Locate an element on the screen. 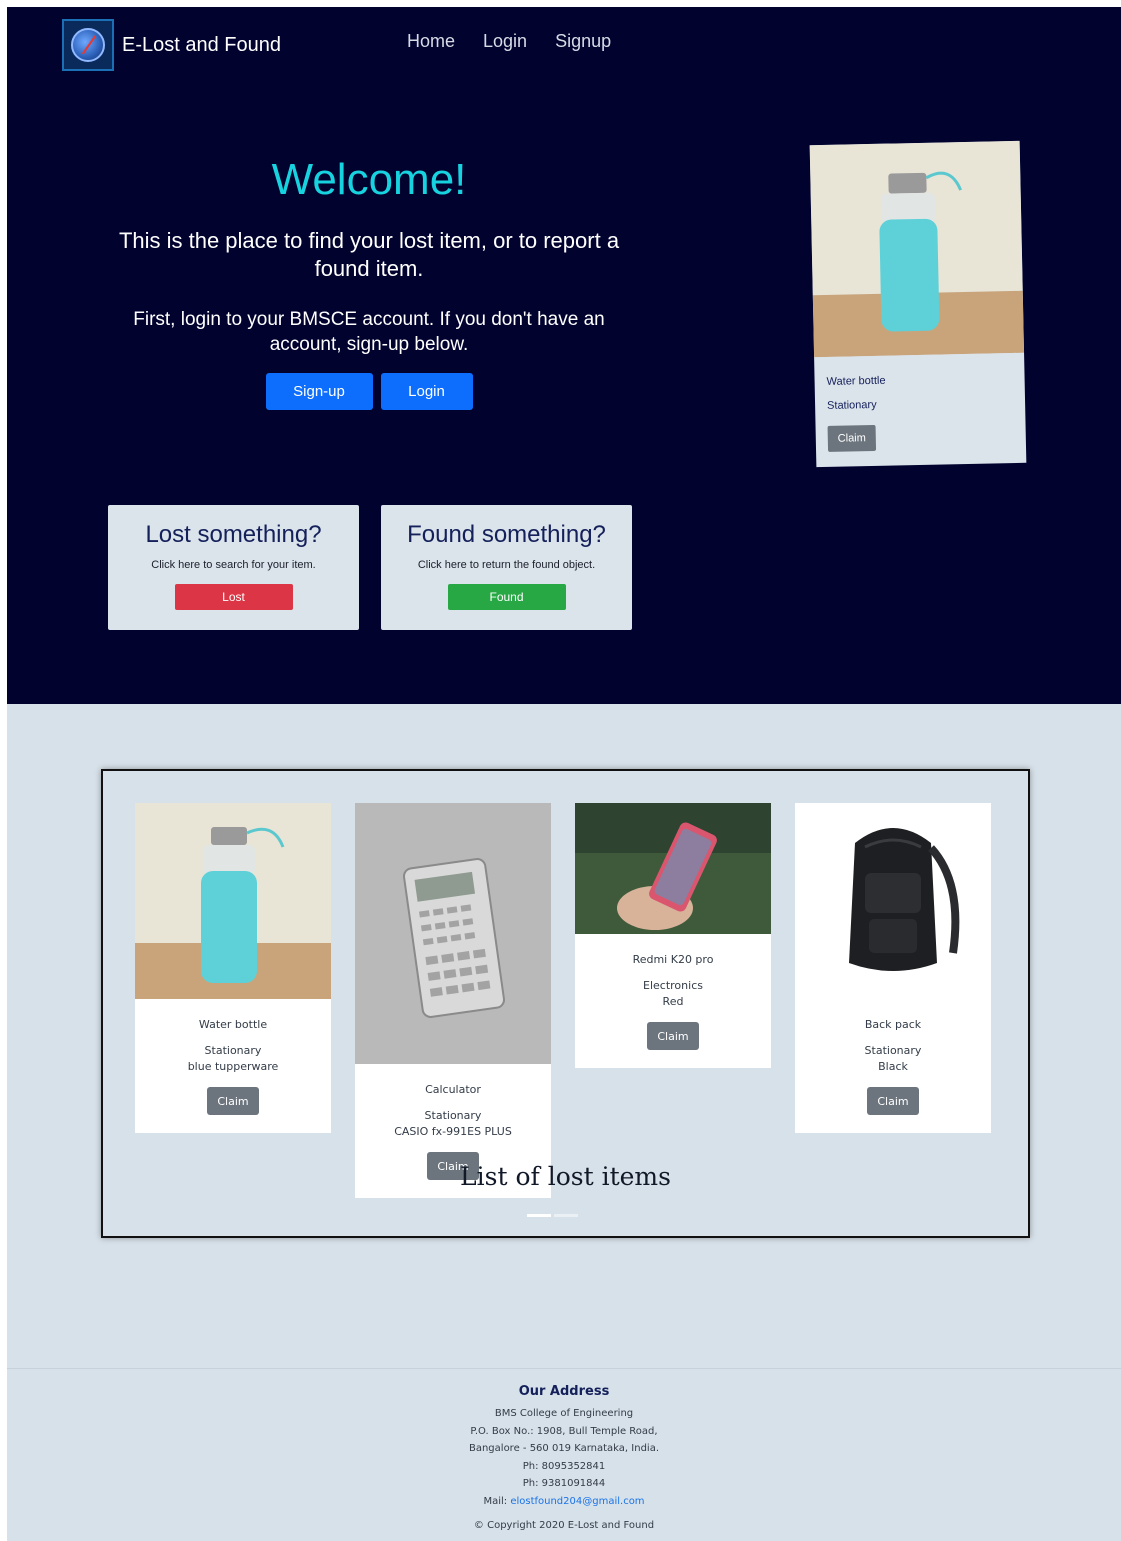 The image size is (1121, 1541). found-card-title: Found something? is located at coordinates (506, 534).